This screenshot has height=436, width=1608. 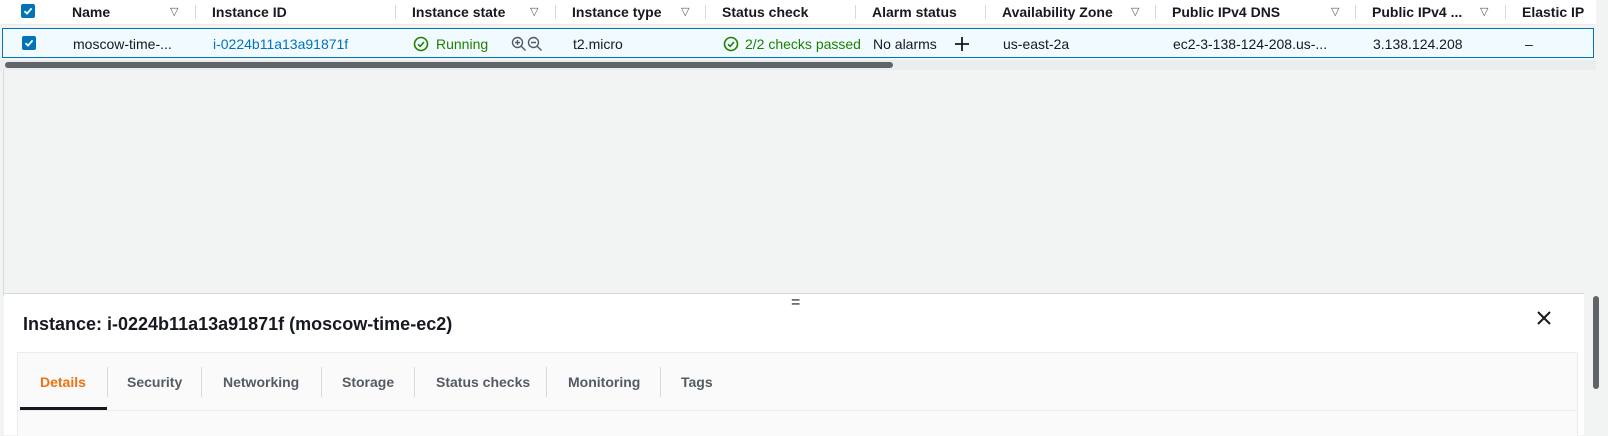 What do you see at coordinates (1226, 12) in the screenshot?
I see `column-header-public-dns: Public IPv4 DNS` at bounding box center [1226, 12].